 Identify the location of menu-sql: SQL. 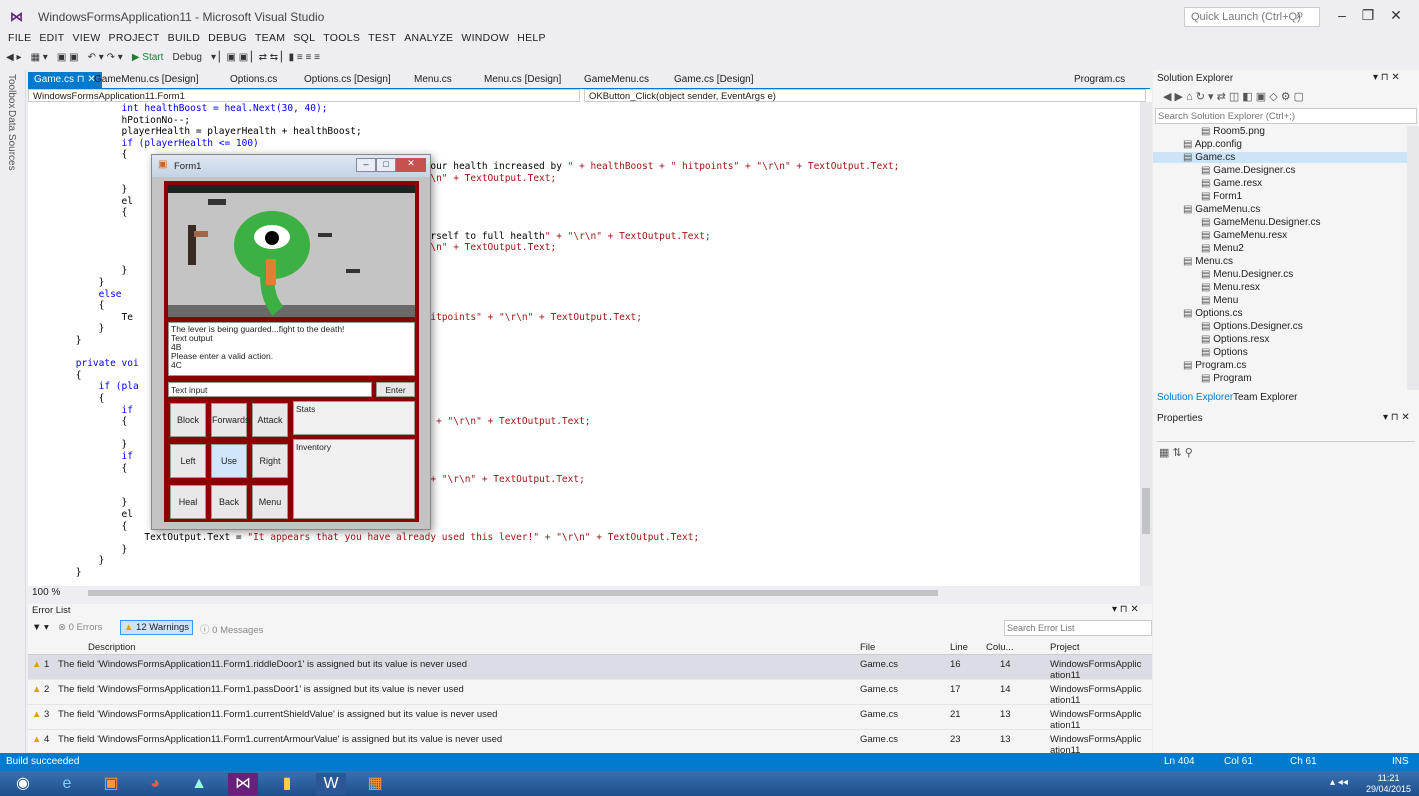
(304, 38).